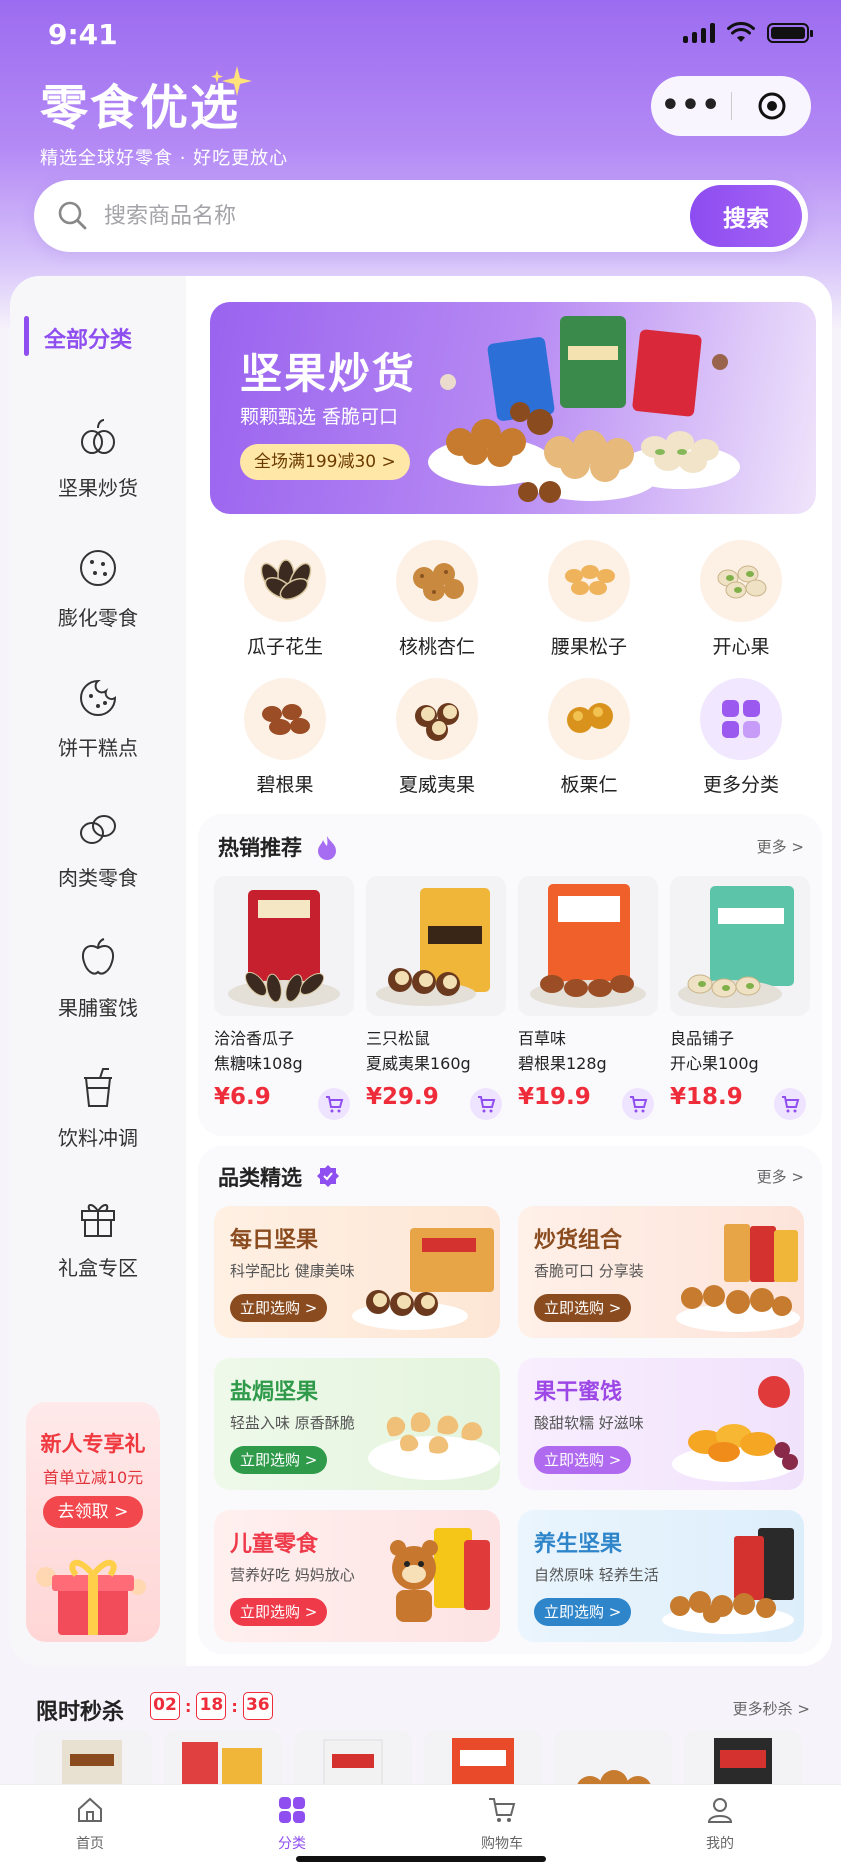  I want to click on pick-card-dried-fruit: 果干蜜饯 酸甜软糯 好滋味 立即选购 >, so click(661, 1424).